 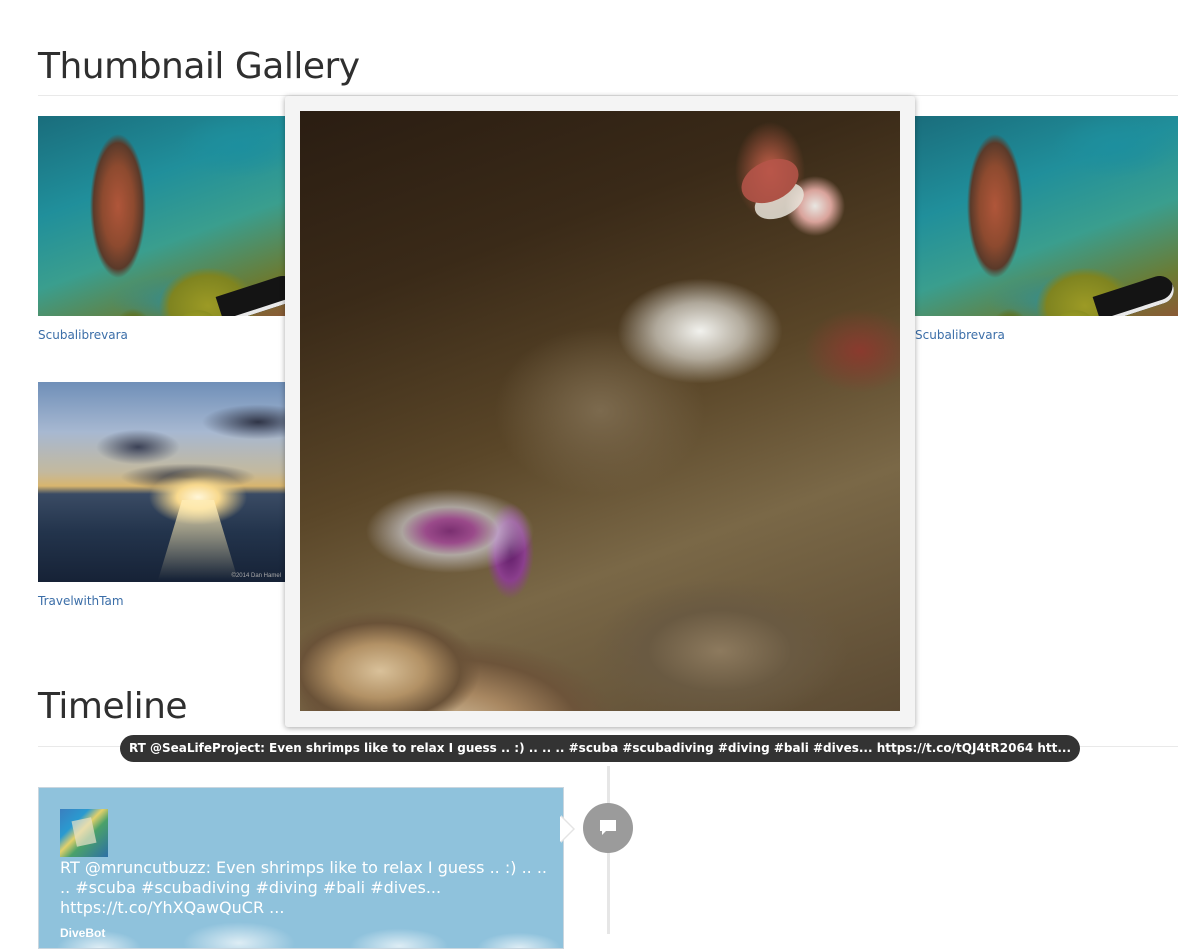 I want to click on timeline-node, so click(x=608, y=828).